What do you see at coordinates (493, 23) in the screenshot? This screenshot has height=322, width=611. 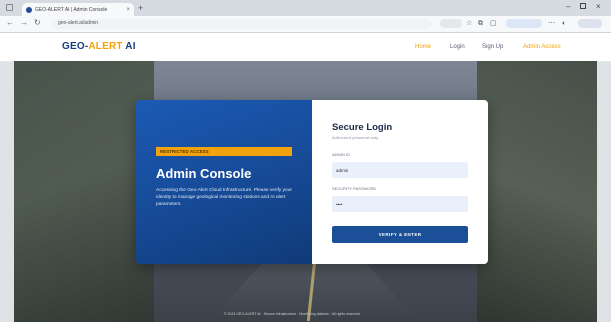 I see `collections-icon: ▢` at bounding box center [493, 23].